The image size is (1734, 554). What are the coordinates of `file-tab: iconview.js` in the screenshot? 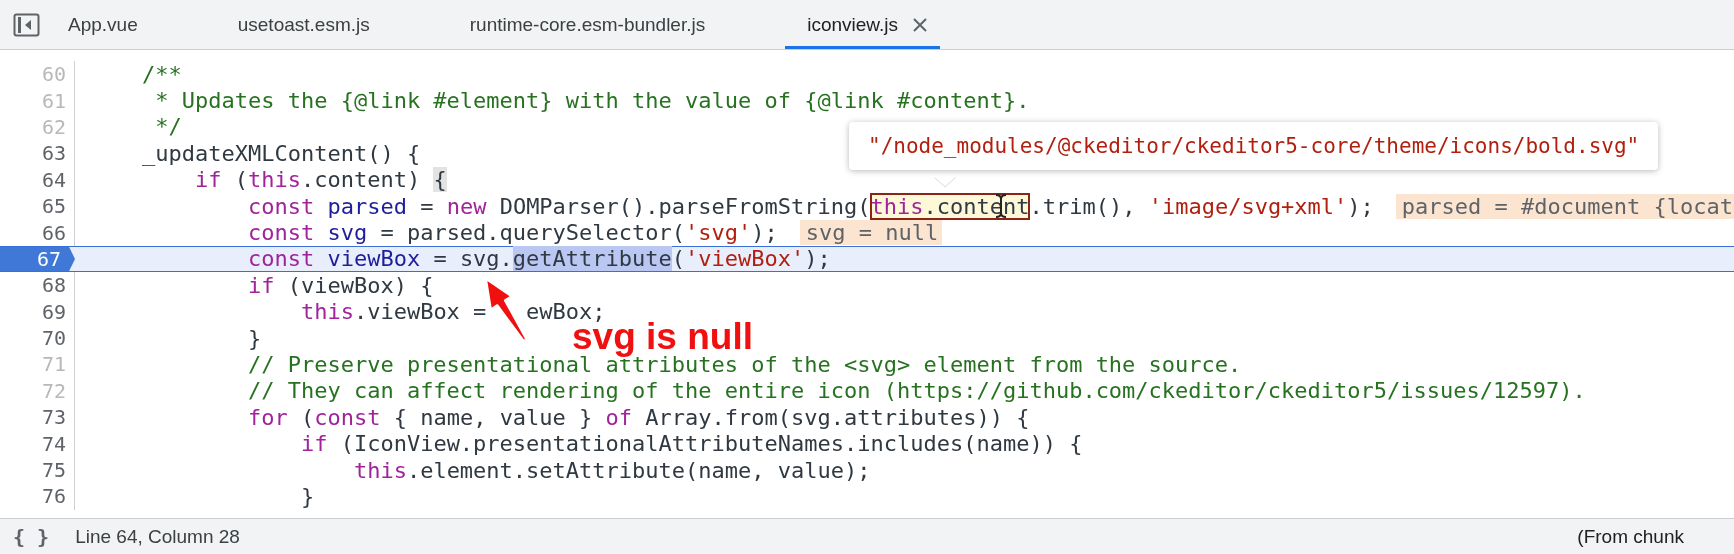 It's located at (863, 24).